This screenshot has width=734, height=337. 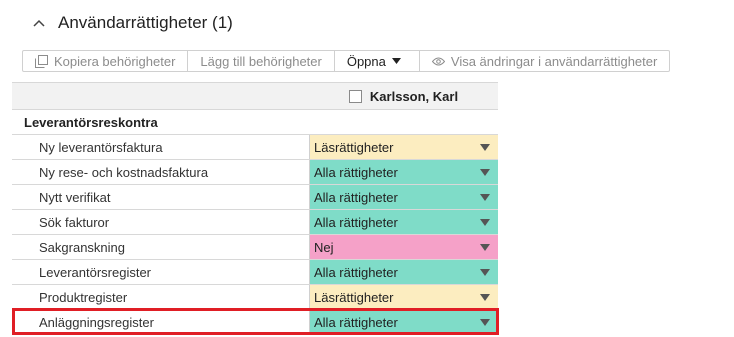 What do you see at coordinates (124, 172) in the screenshot?
I see `row-label: Ny rese- och kostnadsfaktura` at bounding box center [124, 172].